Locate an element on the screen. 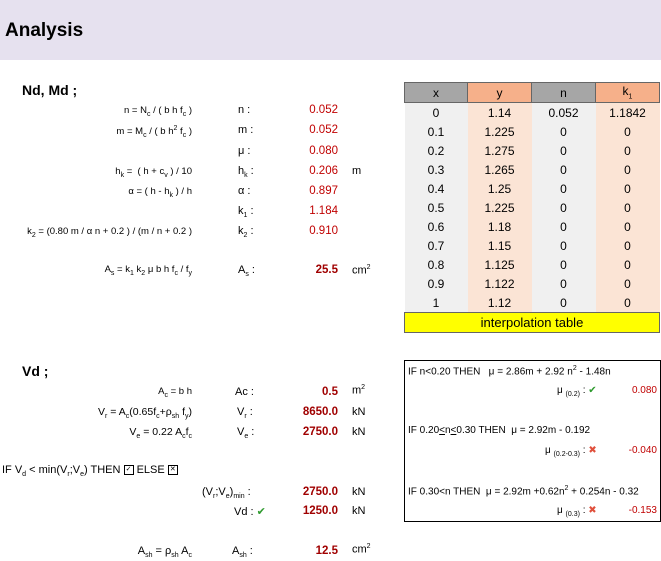 The width and height of the screenshot is (661, 561). table-row: 0.1 1.225 0 0 is located at coordinates (532, 131).